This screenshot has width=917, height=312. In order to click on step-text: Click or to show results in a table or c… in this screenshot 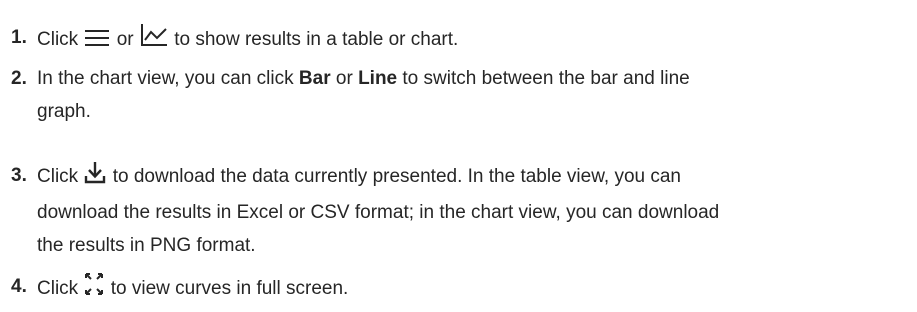, I will do `click(467, 40)`.